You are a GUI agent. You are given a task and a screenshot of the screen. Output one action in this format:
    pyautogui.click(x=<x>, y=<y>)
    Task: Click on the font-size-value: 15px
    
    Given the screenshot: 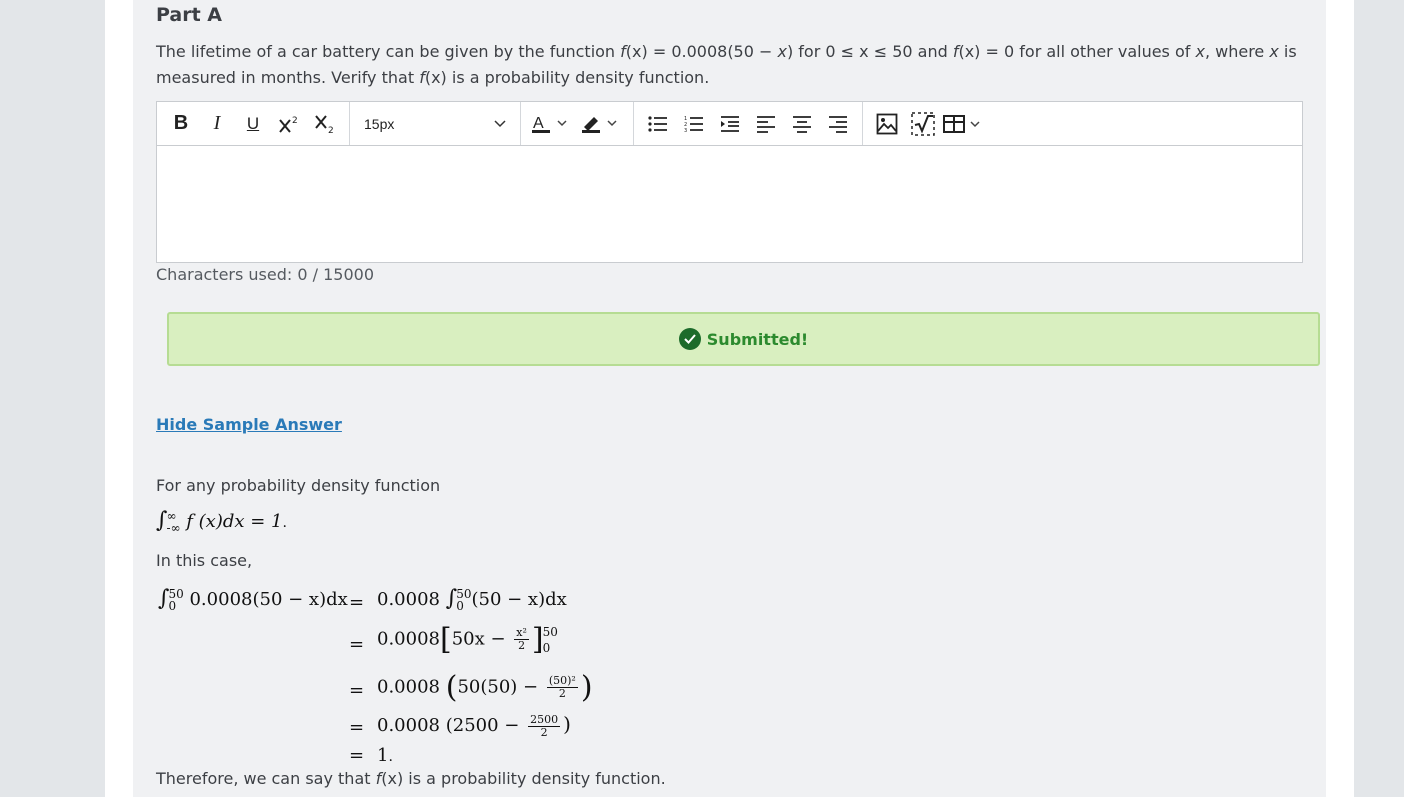 What is the action you would take?
    pyautogui.click(x=379, y=123)
    